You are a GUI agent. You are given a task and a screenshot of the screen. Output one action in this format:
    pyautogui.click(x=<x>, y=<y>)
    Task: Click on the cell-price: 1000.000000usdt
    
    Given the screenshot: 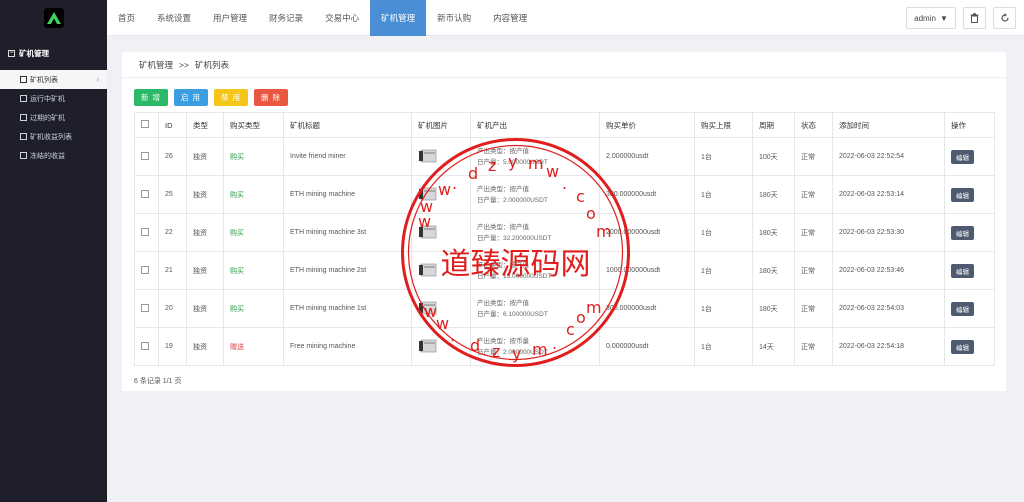 What is the action you would take?
    pyautogui.click(x=647, y=270)
    